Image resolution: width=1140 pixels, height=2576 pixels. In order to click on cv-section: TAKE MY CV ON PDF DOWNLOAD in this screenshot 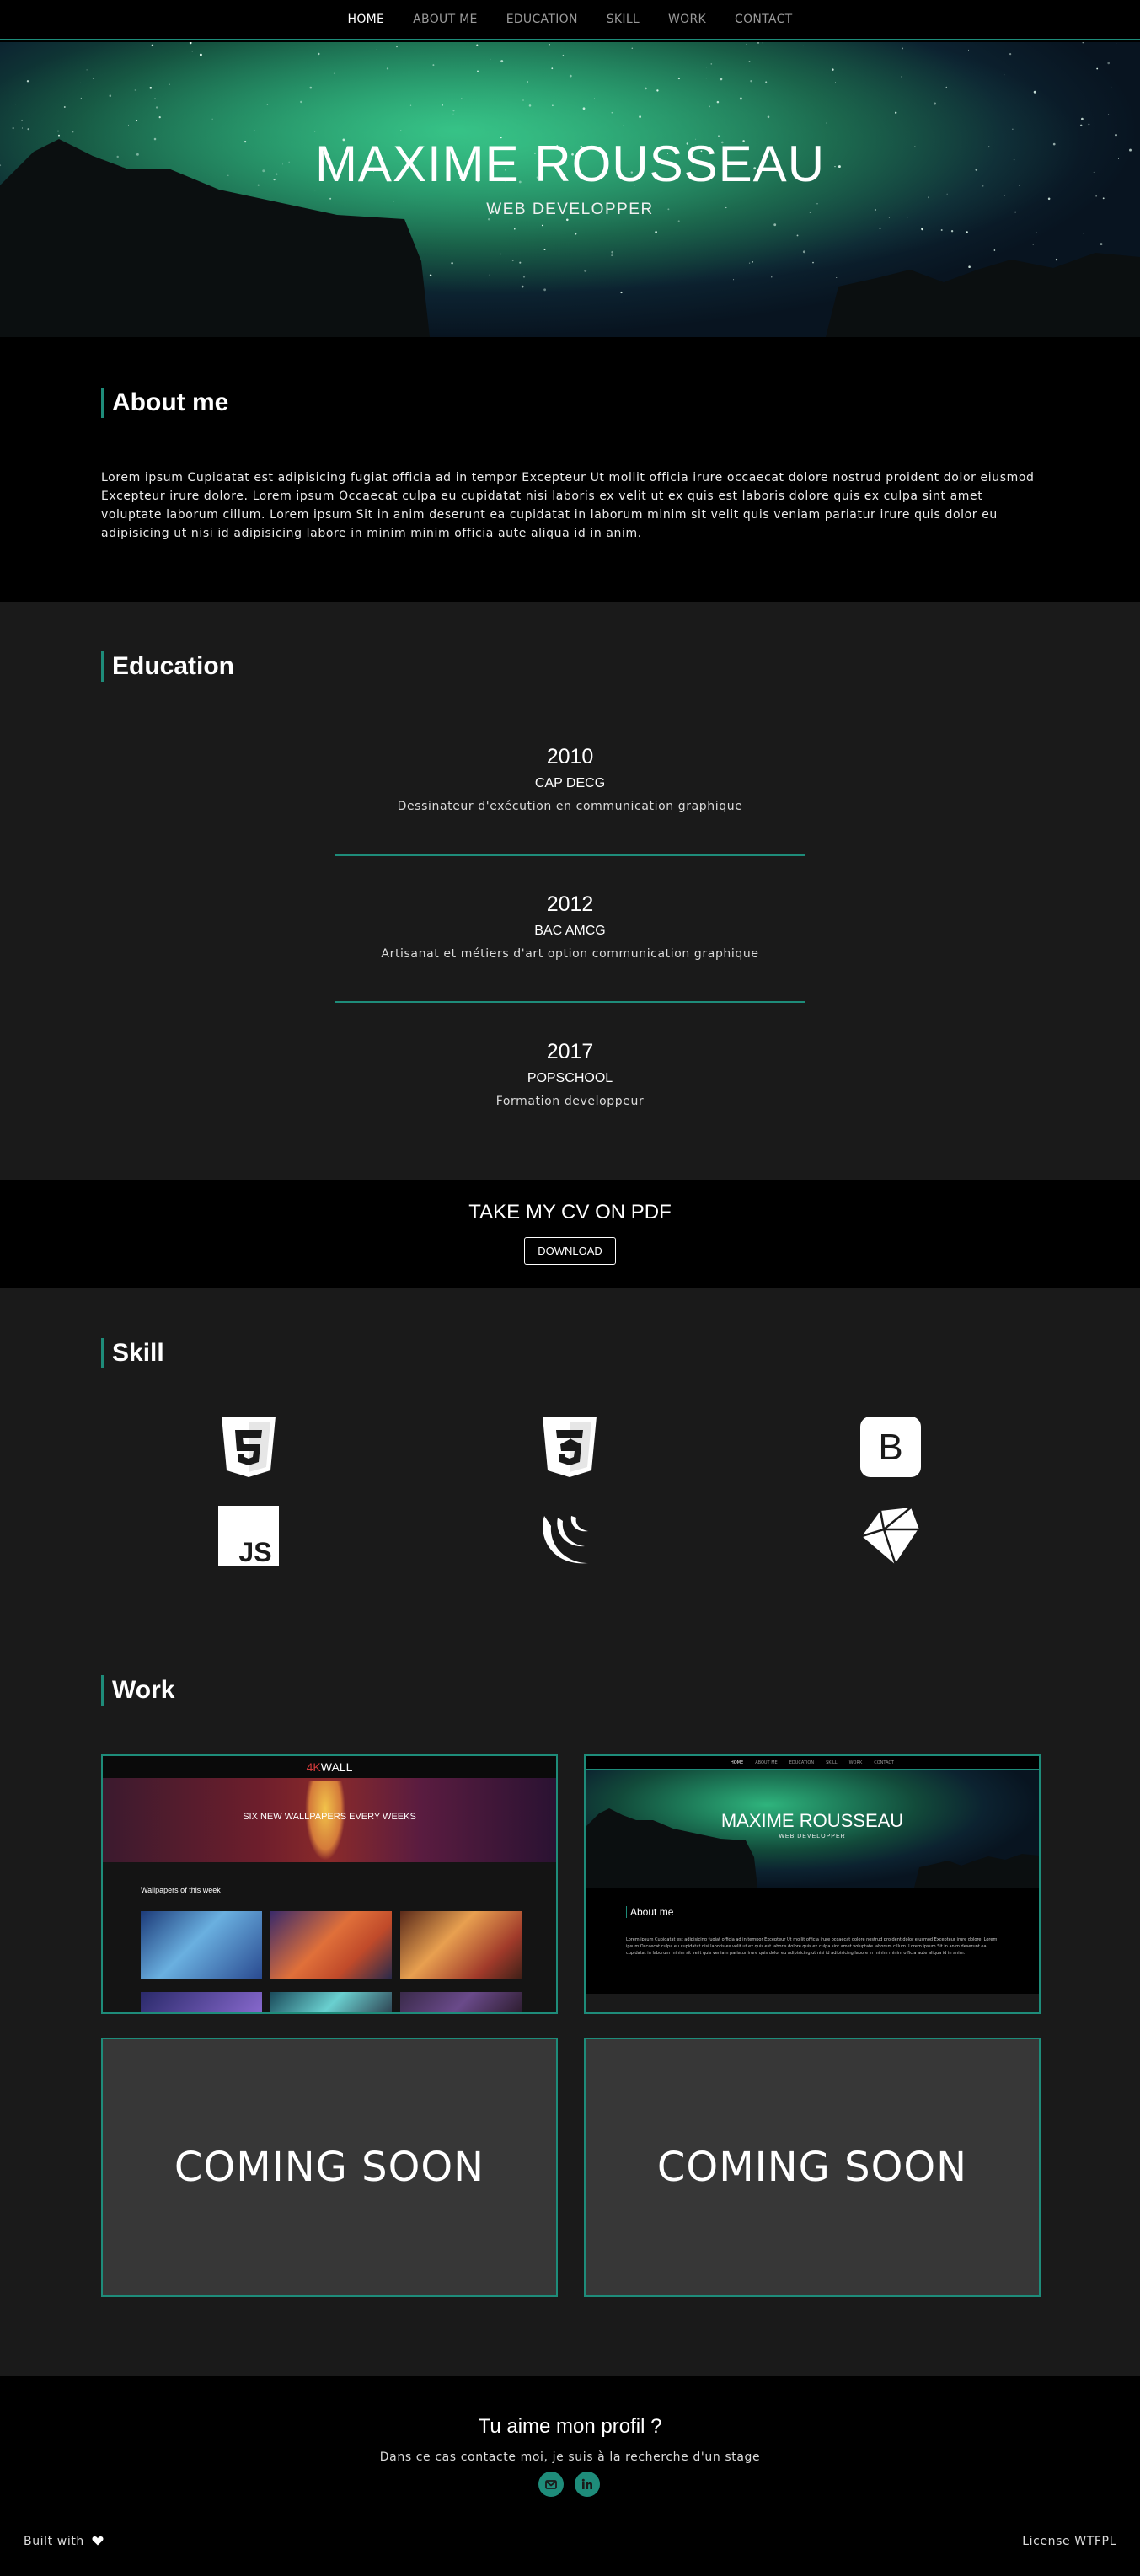, I will do `click(570, 1234)`.